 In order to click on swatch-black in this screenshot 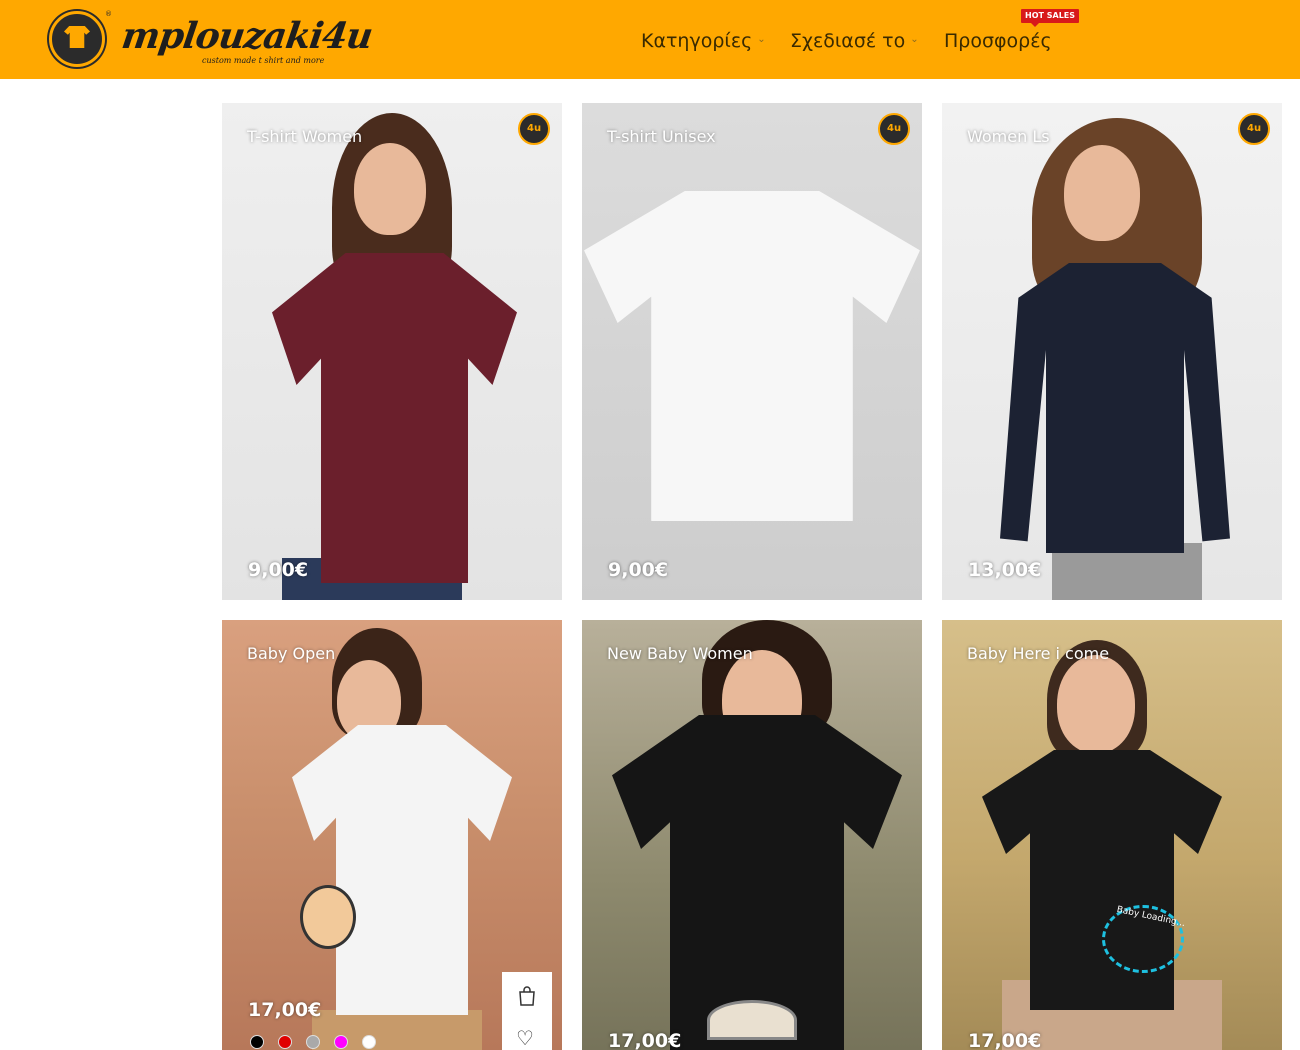, I will do `click(257, 1042)`.